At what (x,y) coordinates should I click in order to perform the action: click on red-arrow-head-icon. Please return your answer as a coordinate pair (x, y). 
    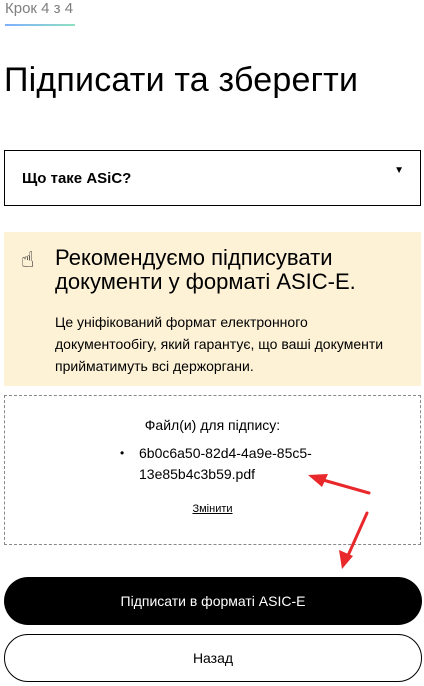
    Looking at the image, I should click on (346, 559).